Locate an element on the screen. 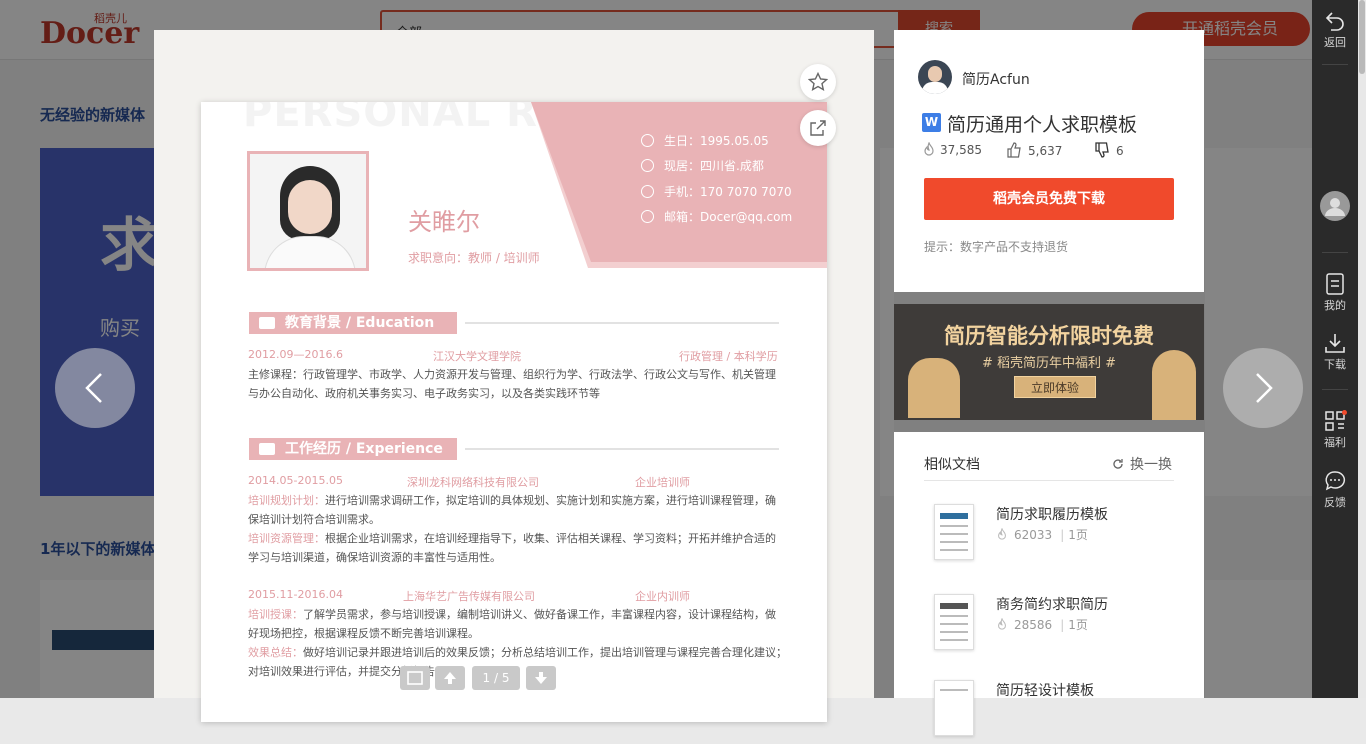 This screenshot has height=744, width=1366. right-tool-rail: 返回 我的 下载 福利 反馈 is located at coordinates (1335, 349).